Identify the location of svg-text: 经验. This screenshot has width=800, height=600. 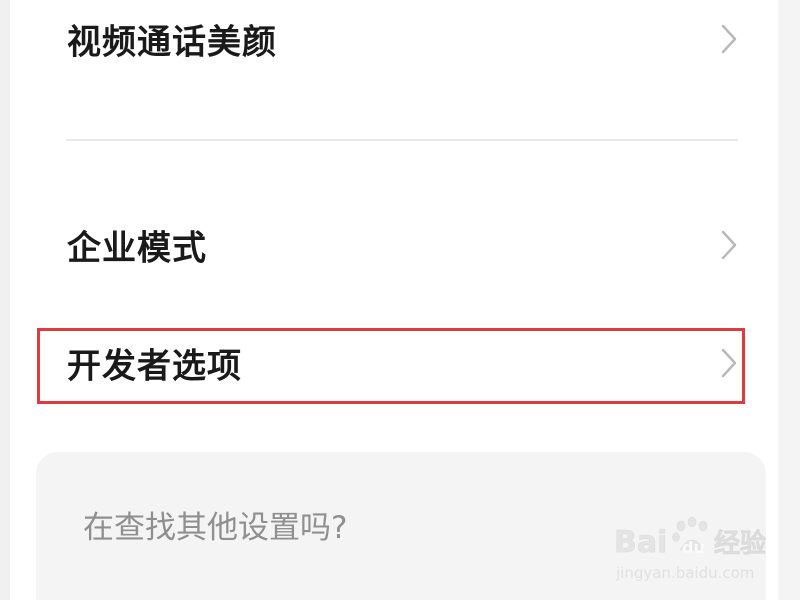
(740, 543).